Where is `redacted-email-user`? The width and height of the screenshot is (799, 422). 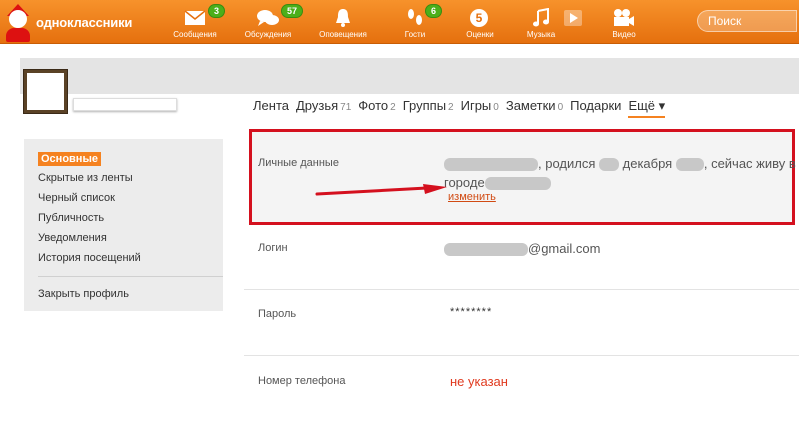 redacted-email-user is located at coordinates (486, 250).